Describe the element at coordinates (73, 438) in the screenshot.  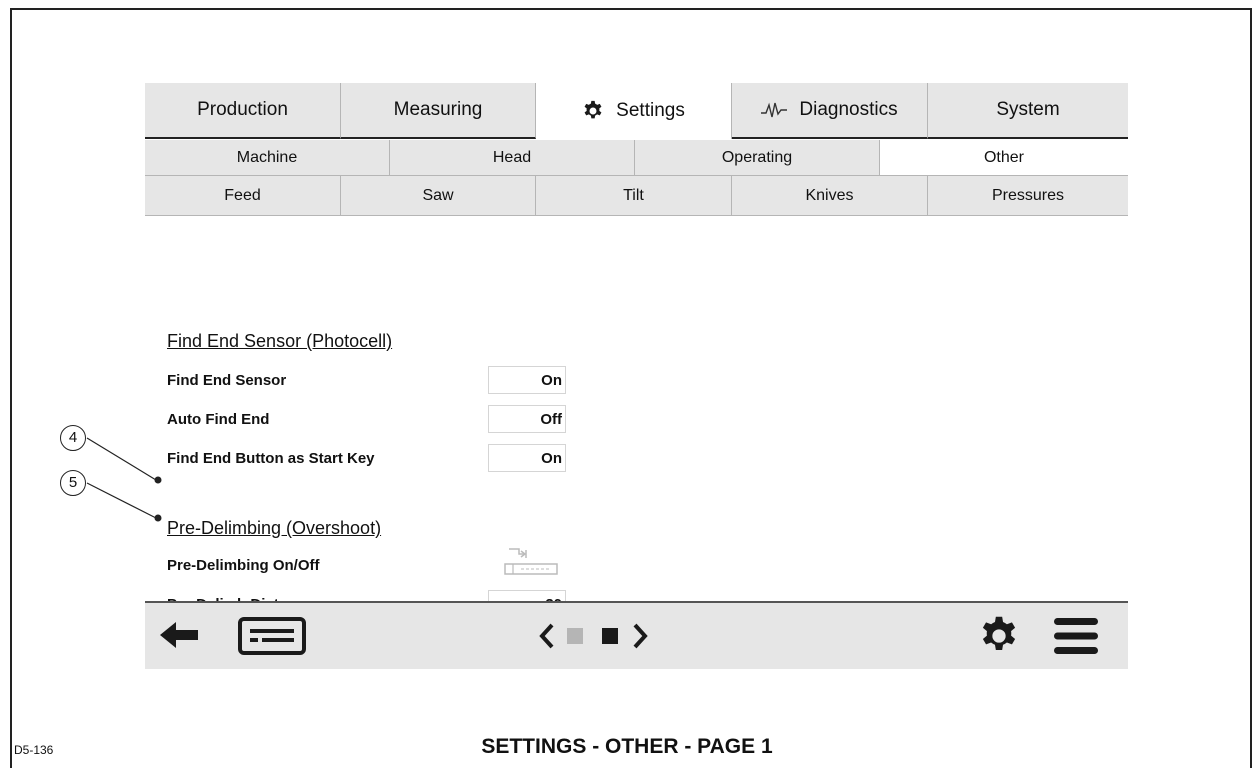
I see `callout-4: 4` at that location.